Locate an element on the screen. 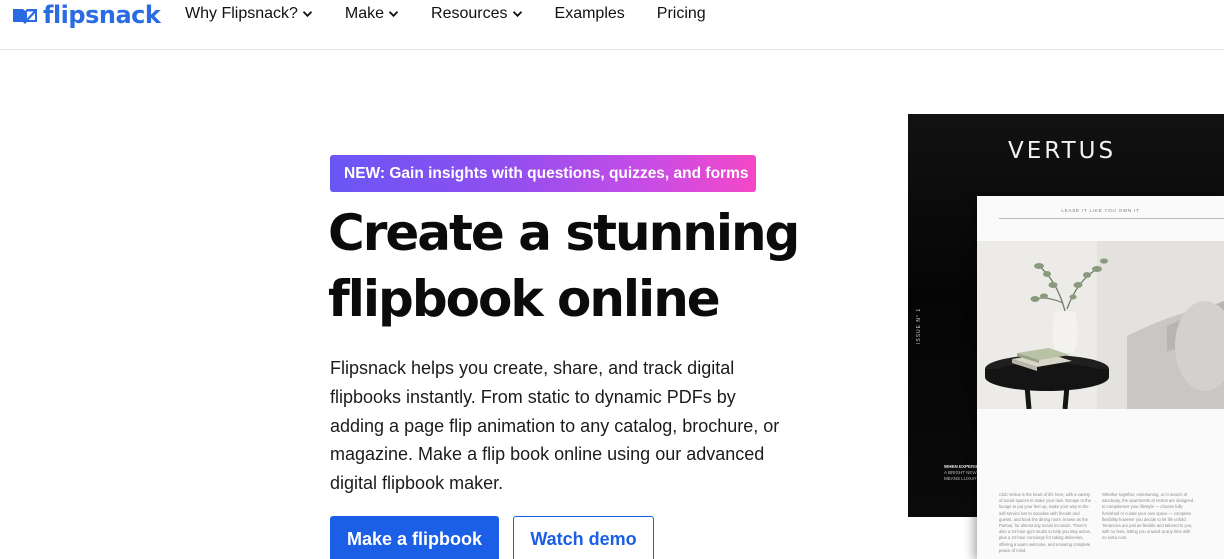  nav-item-make: Make is located at coordinates (372, 14).